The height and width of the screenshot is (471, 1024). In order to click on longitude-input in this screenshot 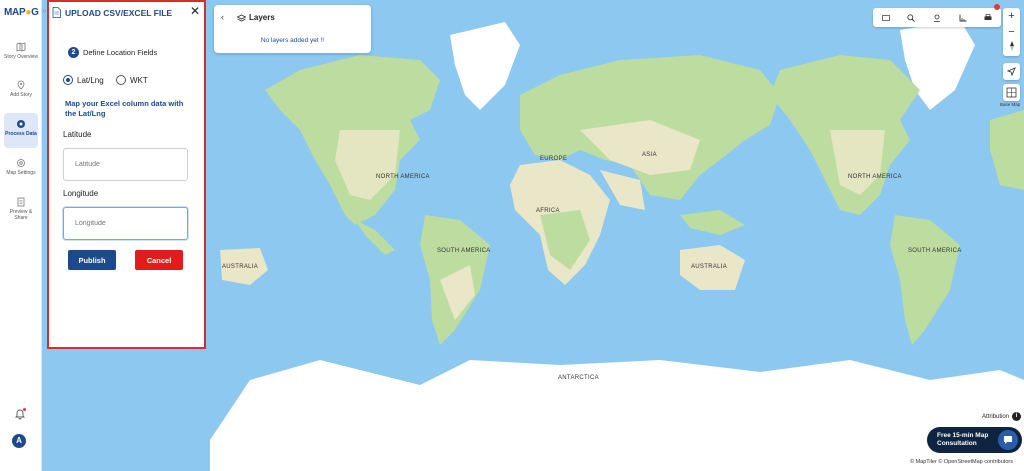, I will do `click(125, 223)`.